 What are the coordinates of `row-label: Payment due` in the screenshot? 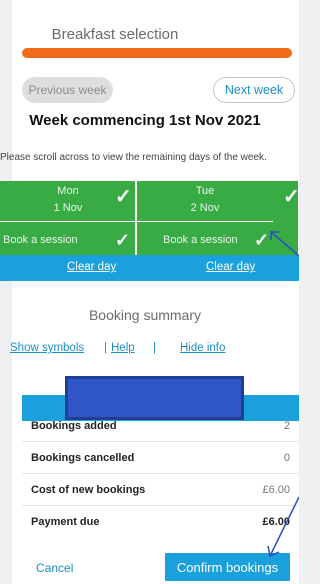 It's located at (65, 522).